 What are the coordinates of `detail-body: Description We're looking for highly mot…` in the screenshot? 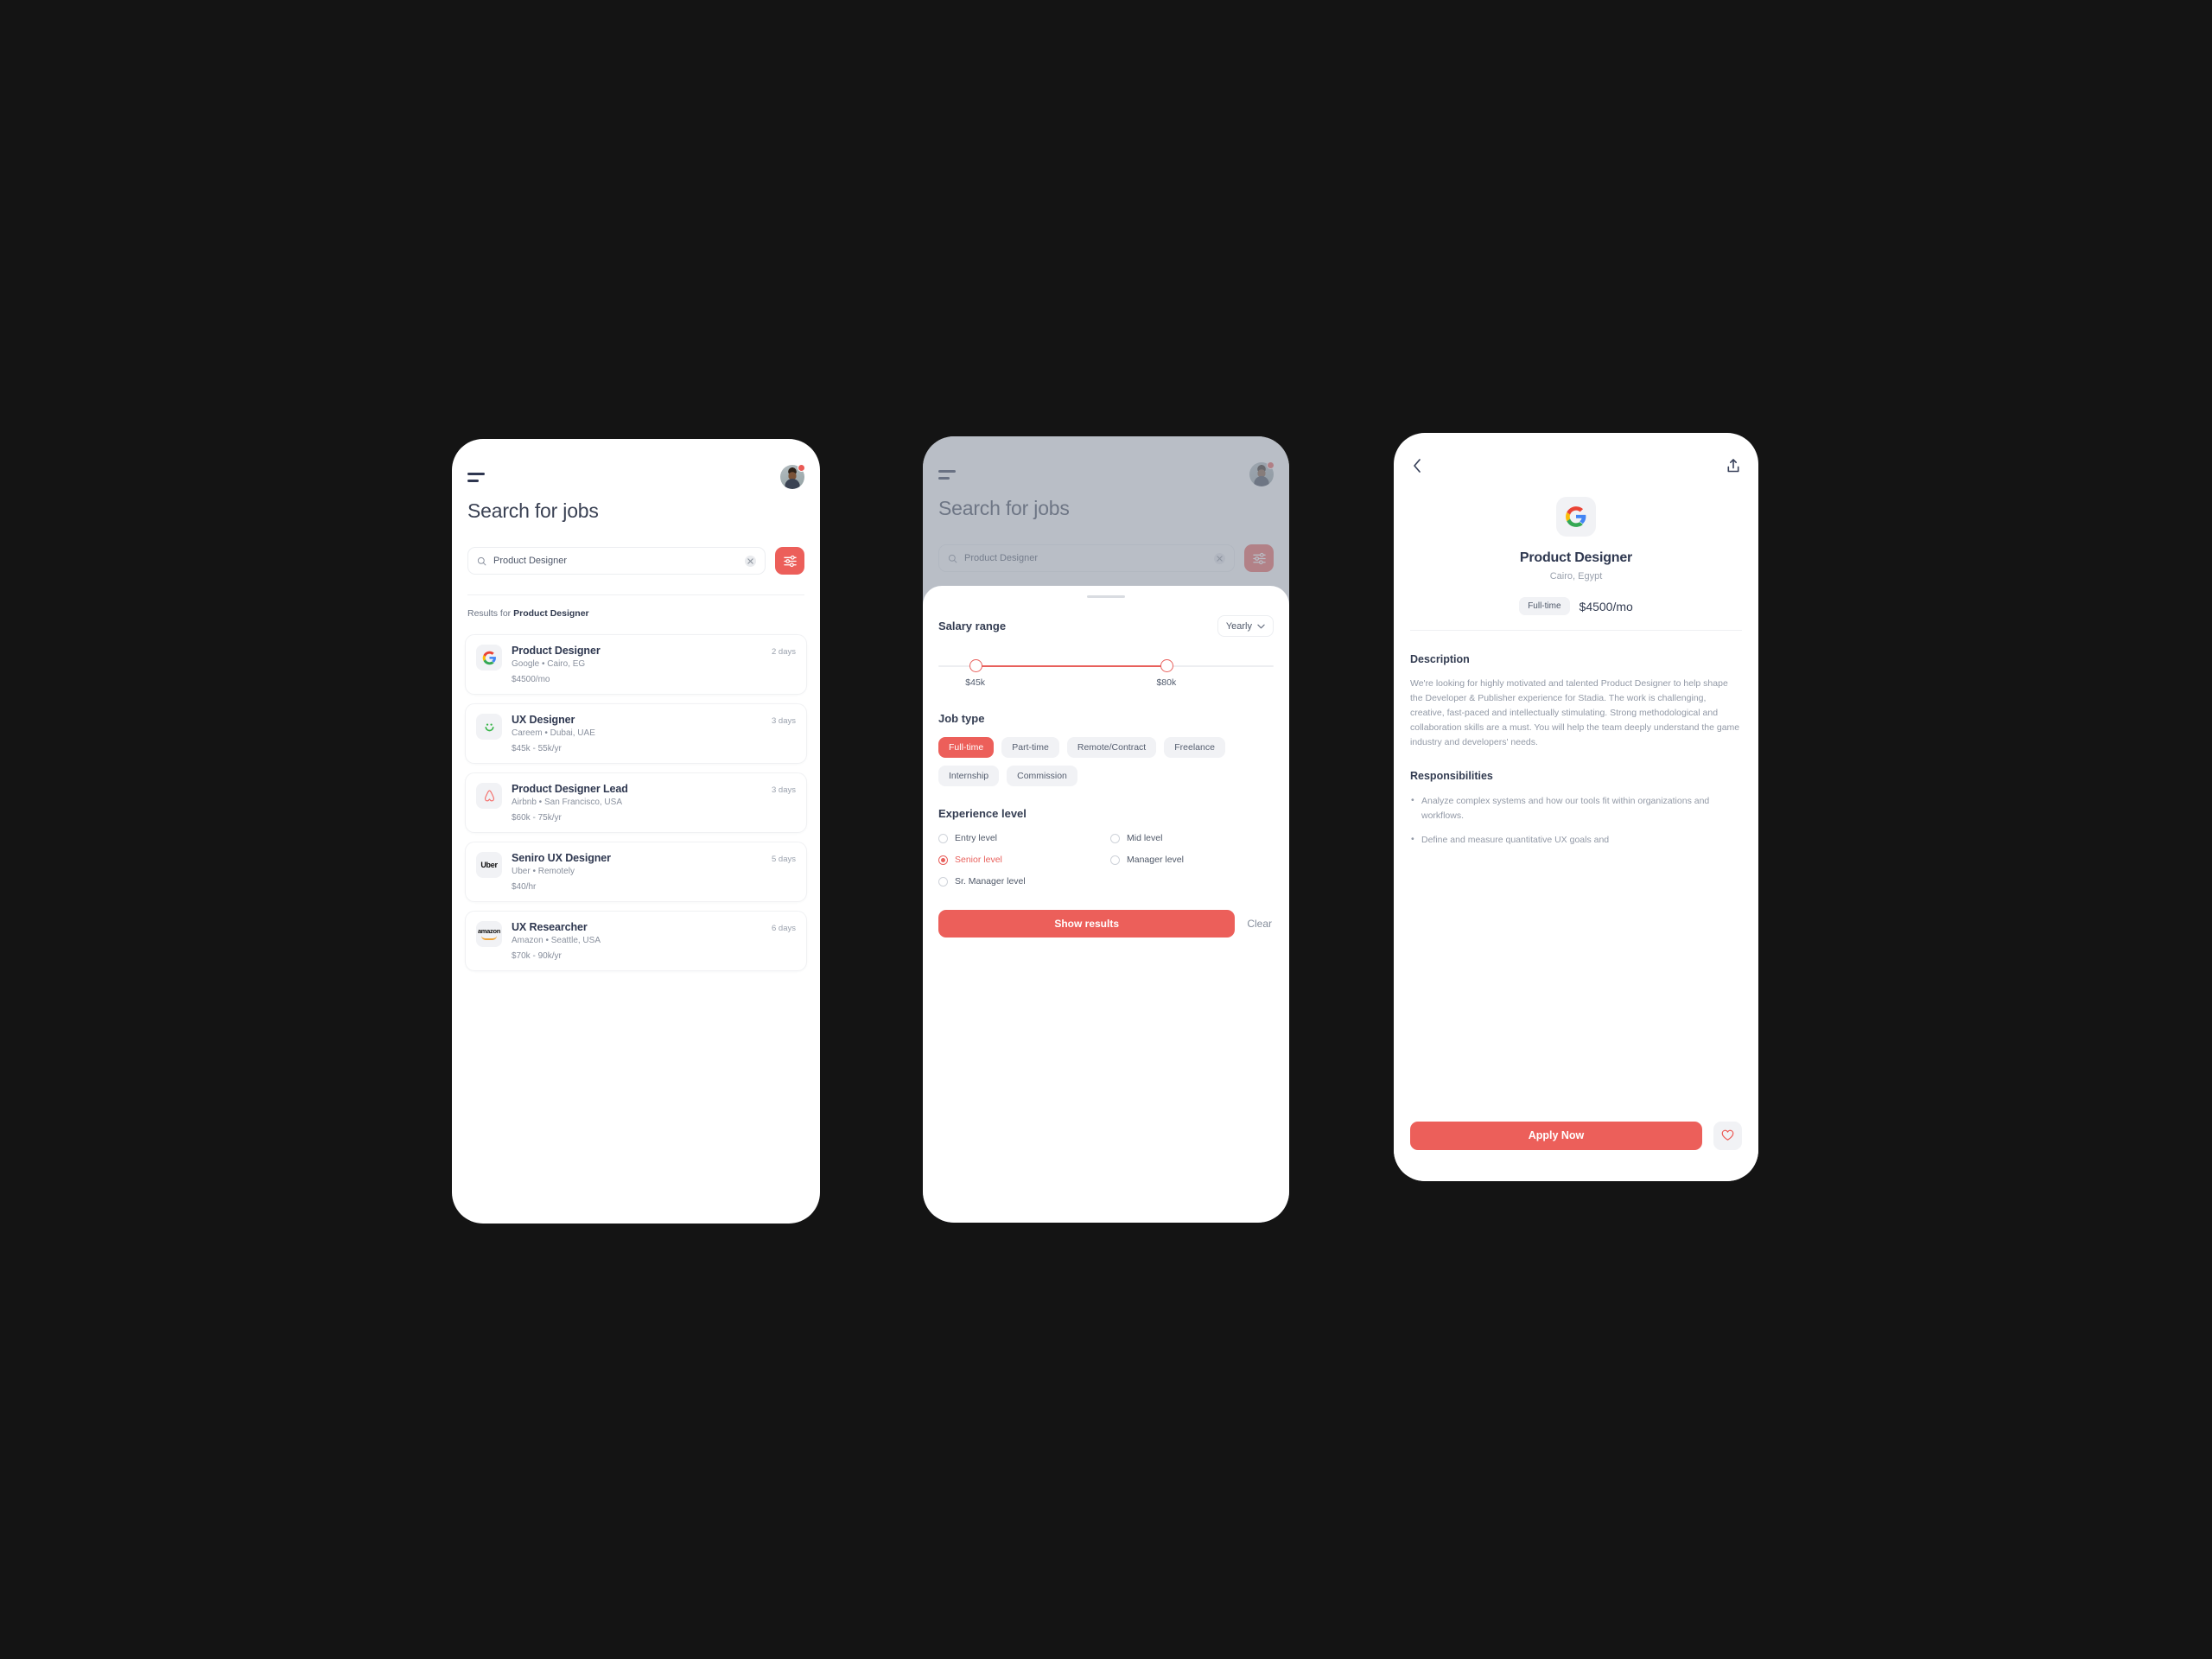 It's located at (1576, 917).